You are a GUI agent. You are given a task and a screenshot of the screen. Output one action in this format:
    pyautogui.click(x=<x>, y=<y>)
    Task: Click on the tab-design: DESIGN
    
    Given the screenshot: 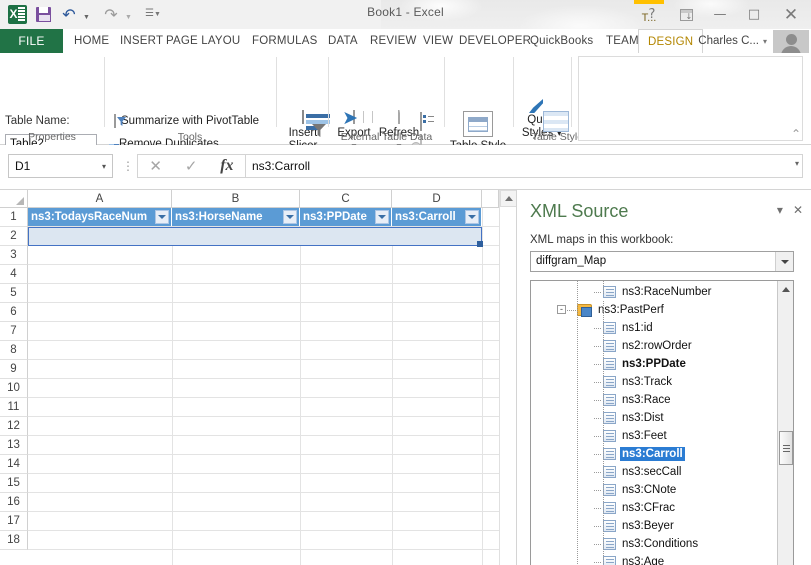 What is the action you would take?
    pyautogui.click(x=671, y=41)
    